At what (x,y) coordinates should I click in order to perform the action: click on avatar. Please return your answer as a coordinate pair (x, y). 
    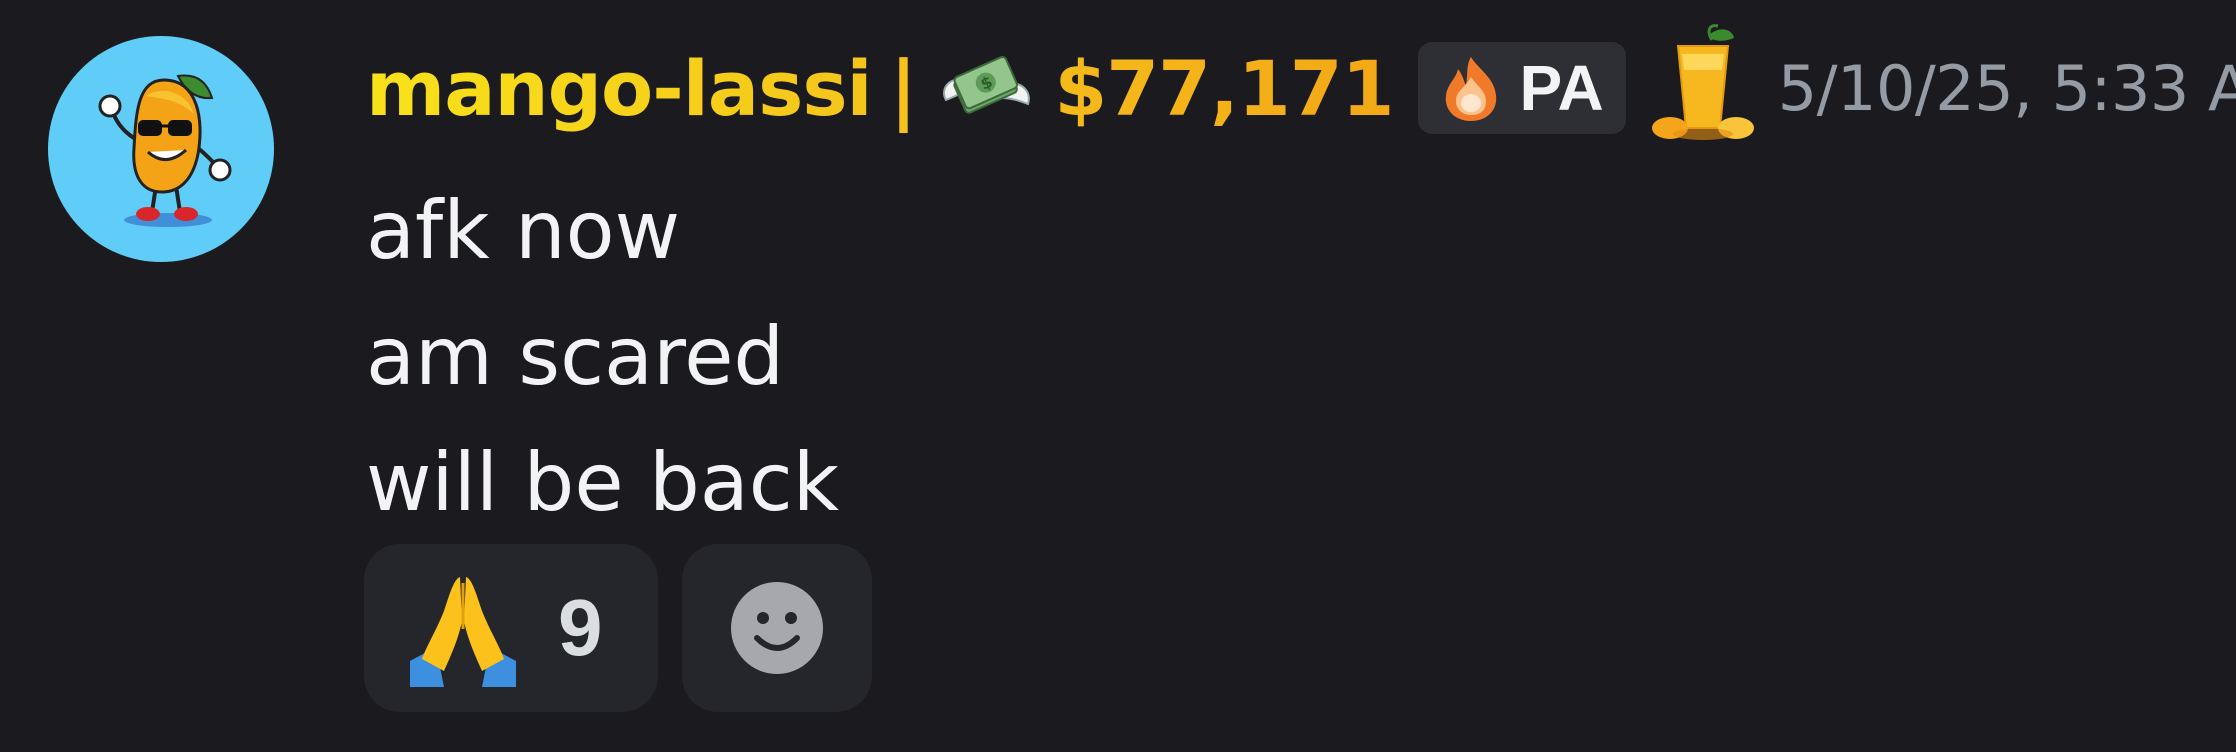
    Looking at the image, I should click on (161, 149).